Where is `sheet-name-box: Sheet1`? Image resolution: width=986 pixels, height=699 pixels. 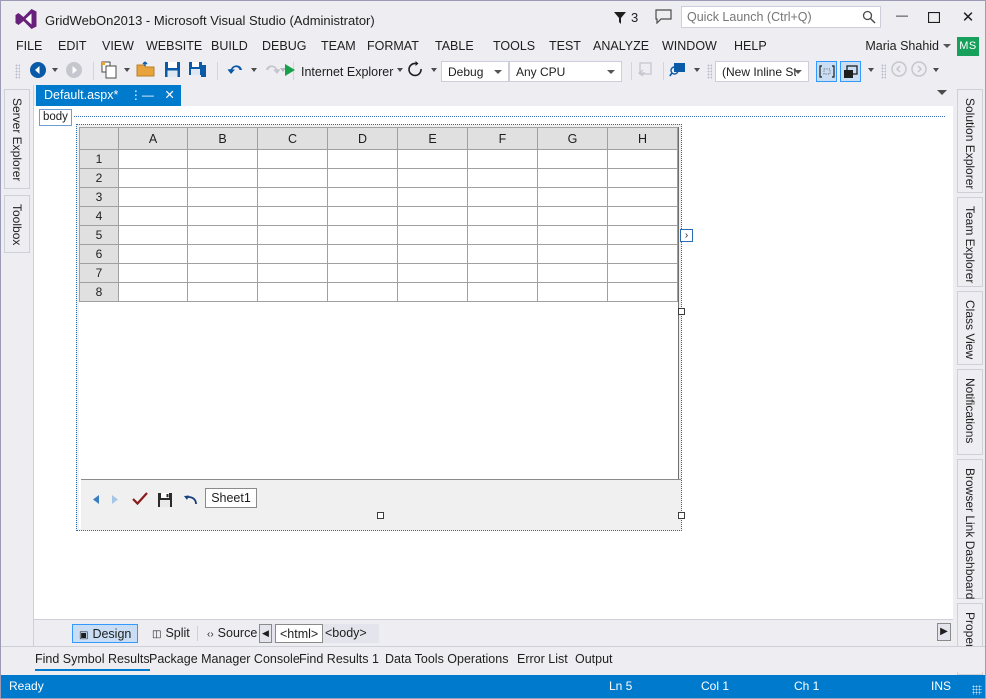 sheet-name-box: Sheet1 is located at coordinates (231, 498).